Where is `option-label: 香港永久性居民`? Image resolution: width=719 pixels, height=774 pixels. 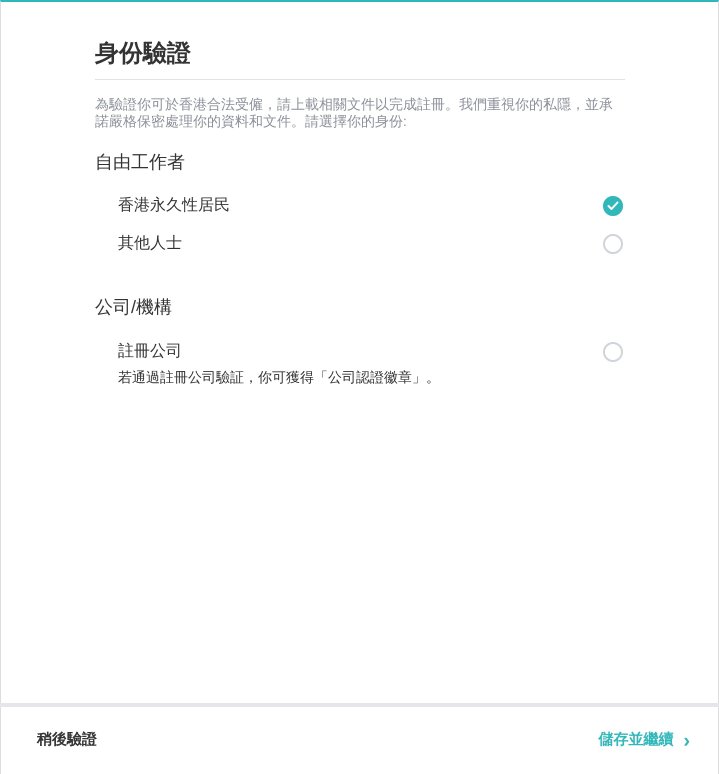
option-label: 香港永久性居民 is located at coordinates (174, 206).